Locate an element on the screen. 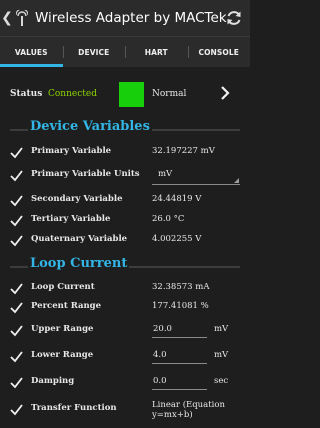 The width and height of the screenshot is (320, 428). row-label: Tertiary Variable is located at coordinates (71, 219).